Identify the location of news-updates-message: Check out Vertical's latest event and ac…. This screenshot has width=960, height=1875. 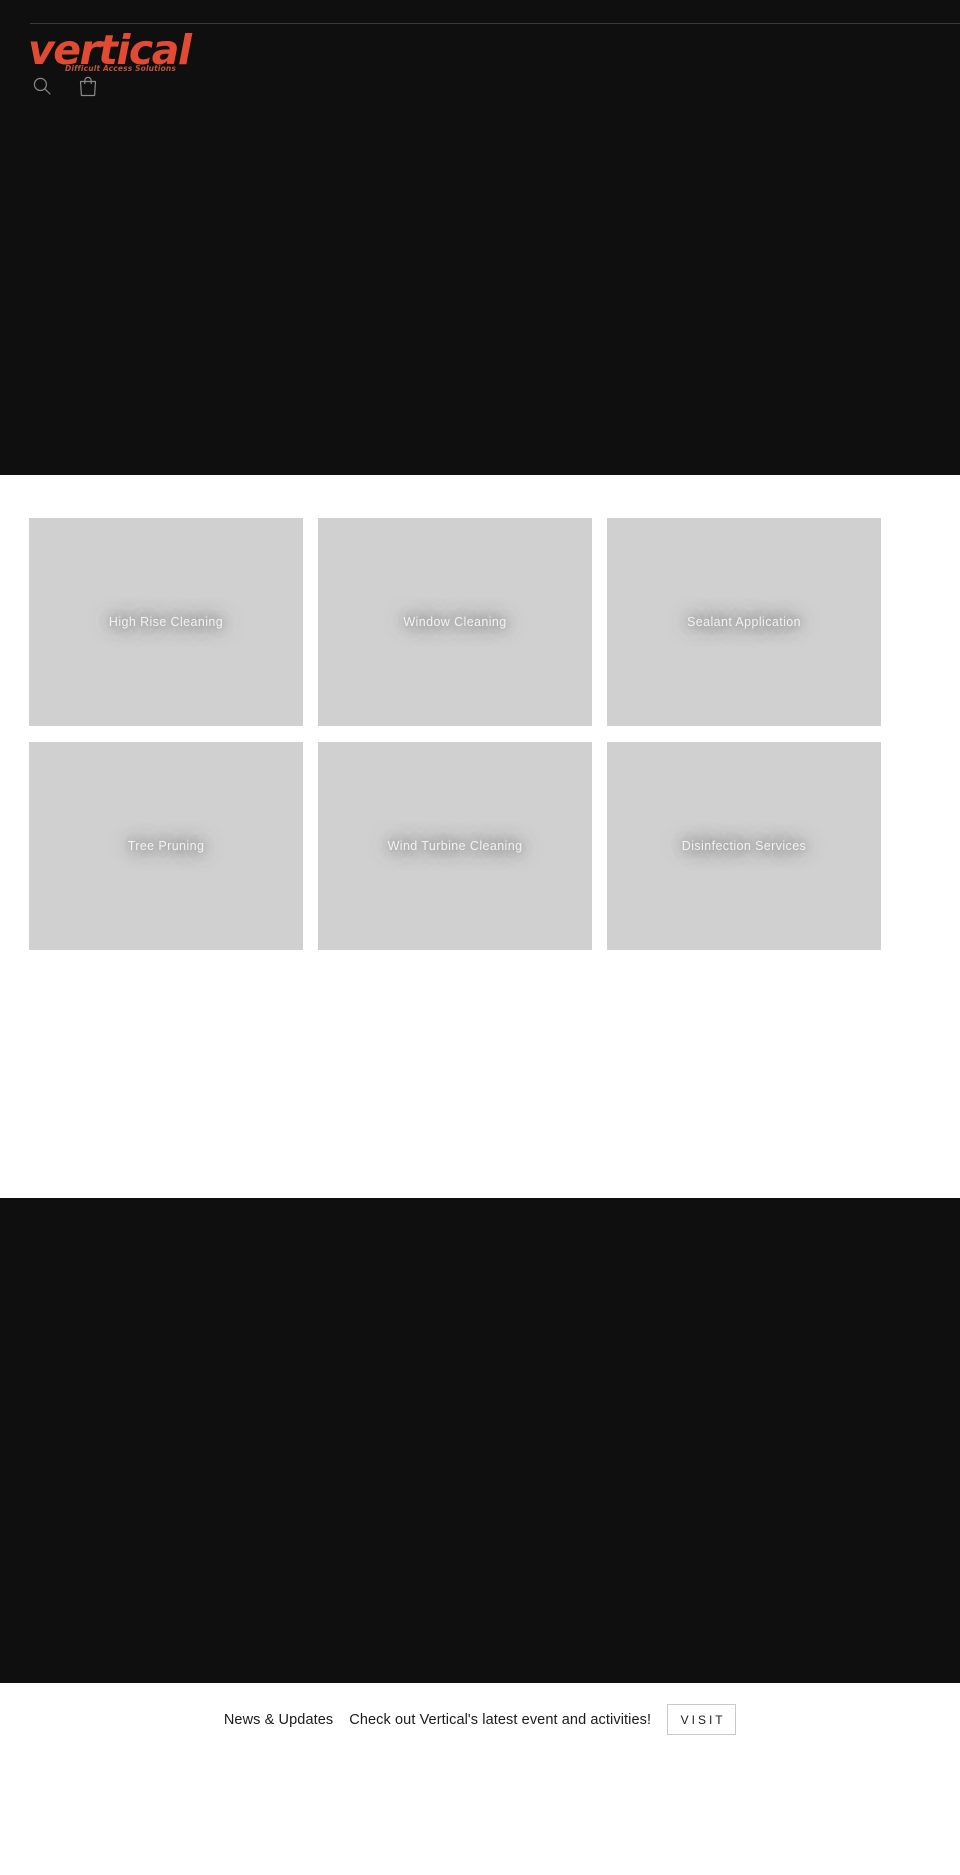
(500, 1719).